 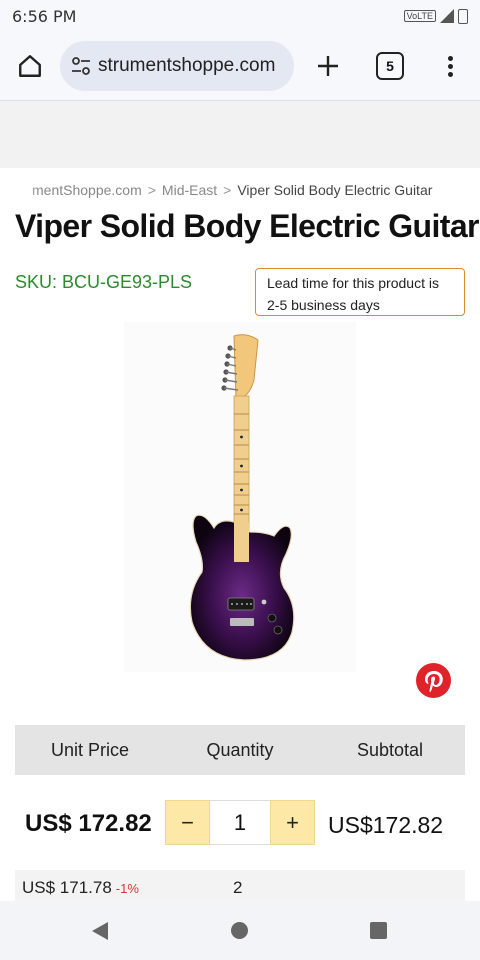 I want to click on tier-price-row: US$ 171.78 -1% 2, so click(x=240, y=887).